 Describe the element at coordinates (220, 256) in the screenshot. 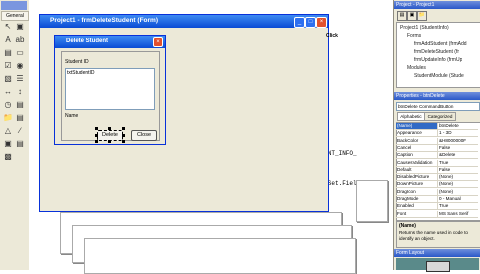

I see `background-window` at that location.